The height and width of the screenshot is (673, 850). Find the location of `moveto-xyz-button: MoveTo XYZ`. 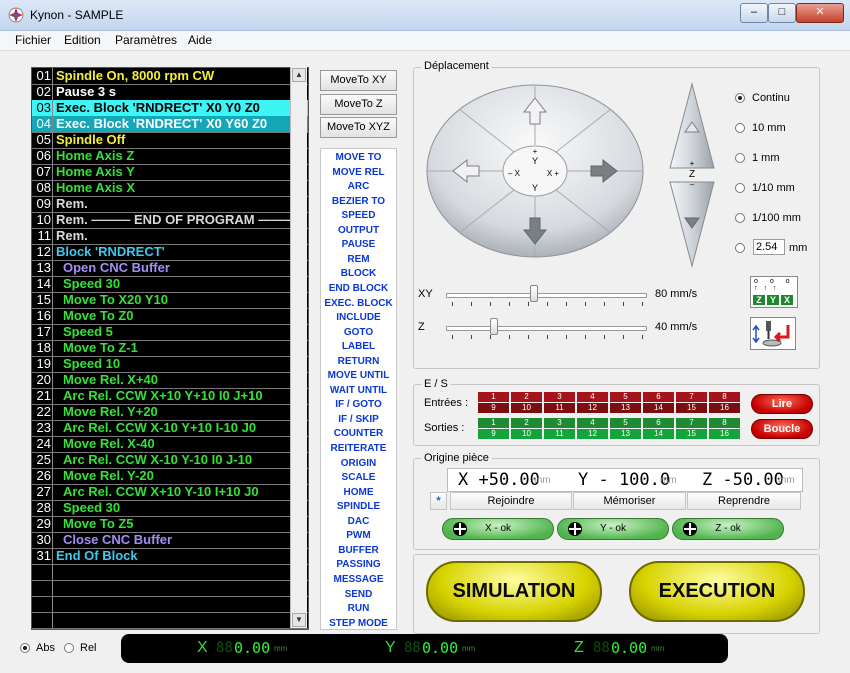

moveto-xyz-button: MoveTo XYZ is located at coordinates (358, 127).